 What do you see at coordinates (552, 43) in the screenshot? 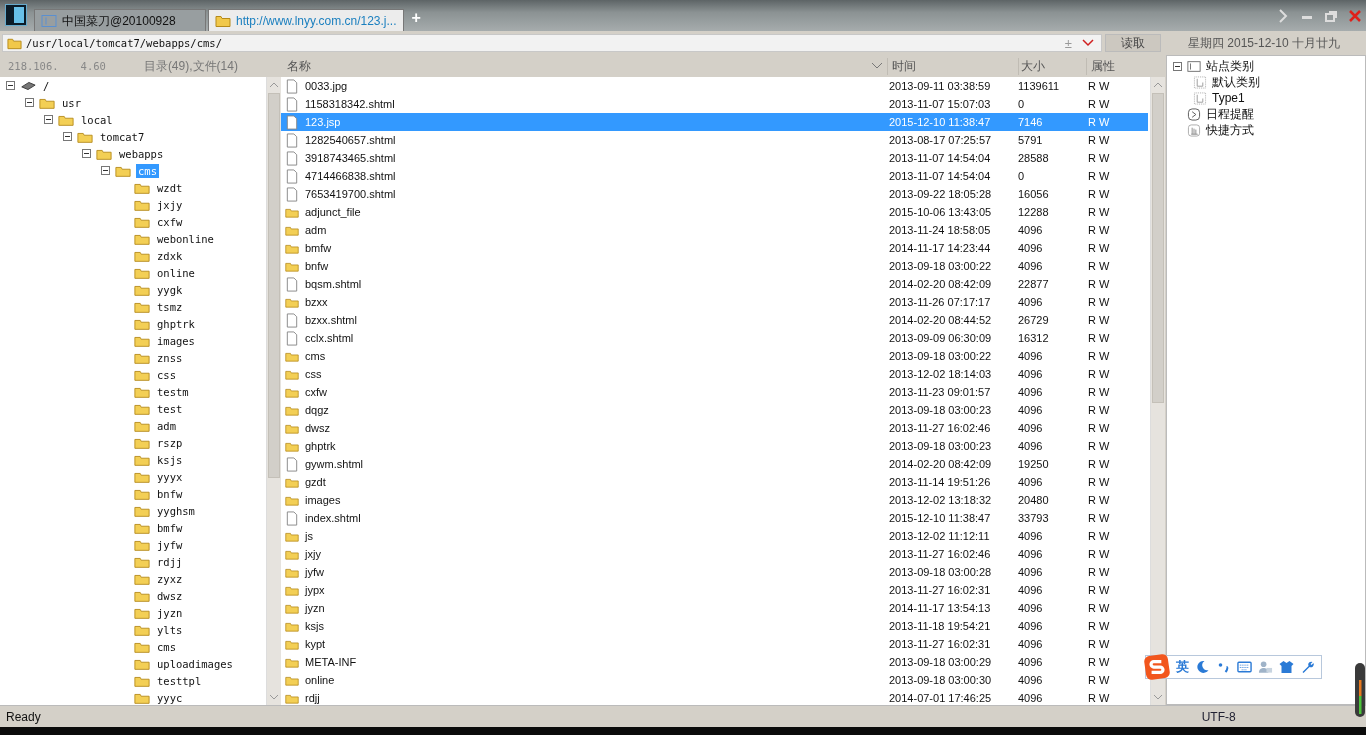
I see `path-field: /usr/local/tomcat7/webapps/cms/ ±` at bounding box center [552, 43].